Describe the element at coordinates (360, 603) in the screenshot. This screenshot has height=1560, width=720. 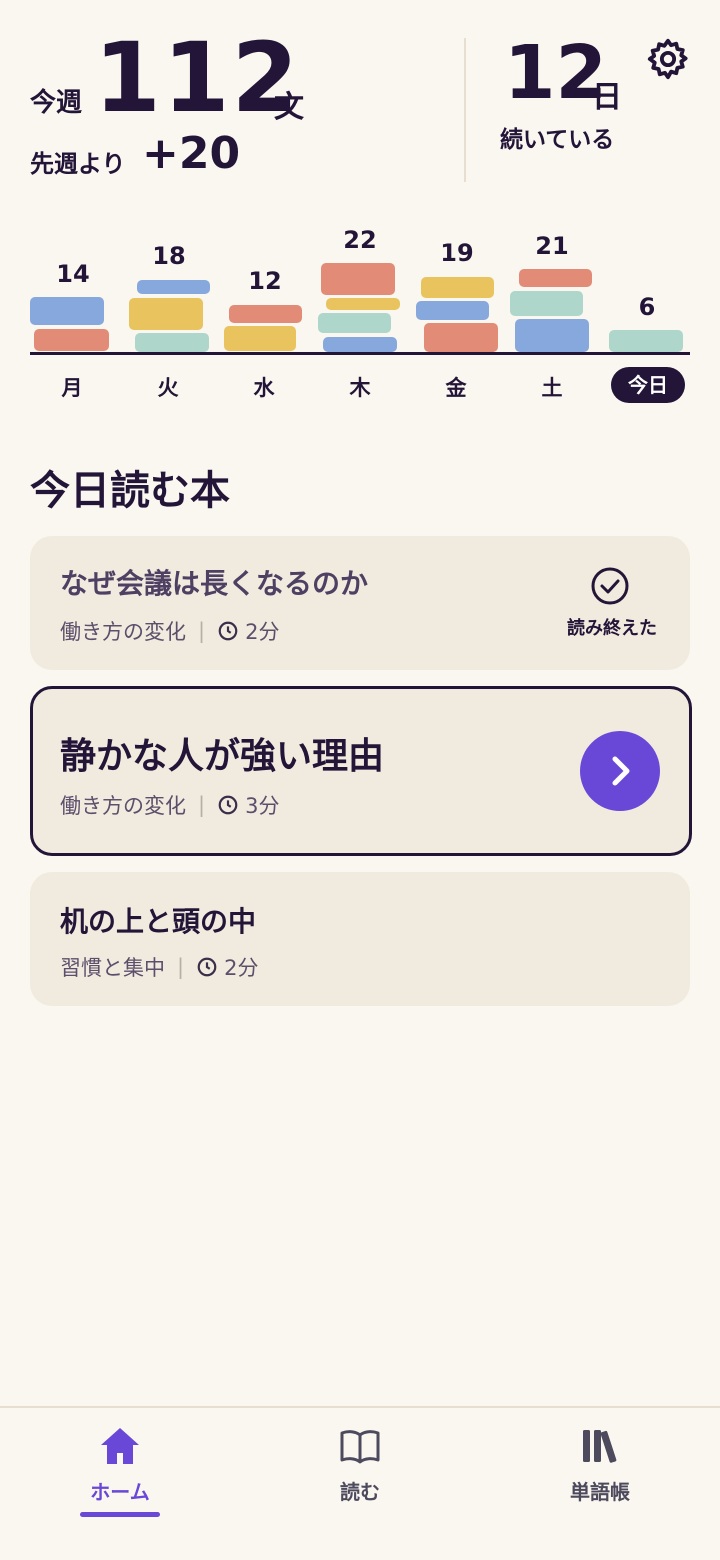
I see `book-card-read: なぜ会議は長くなるのか 働き方の変化 | 2分 読み終えた` at that location.